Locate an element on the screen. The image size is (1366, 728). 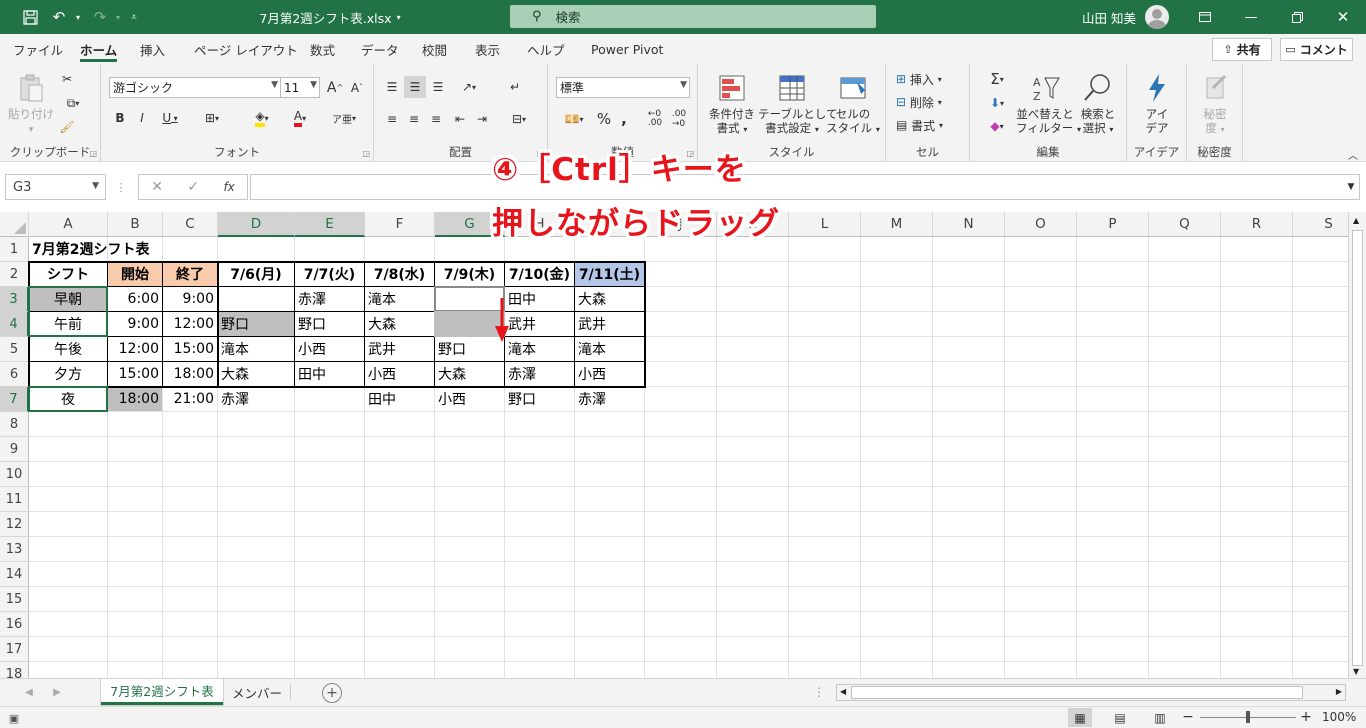
insert-function-icon: fx is located at coordinates (228, 187).